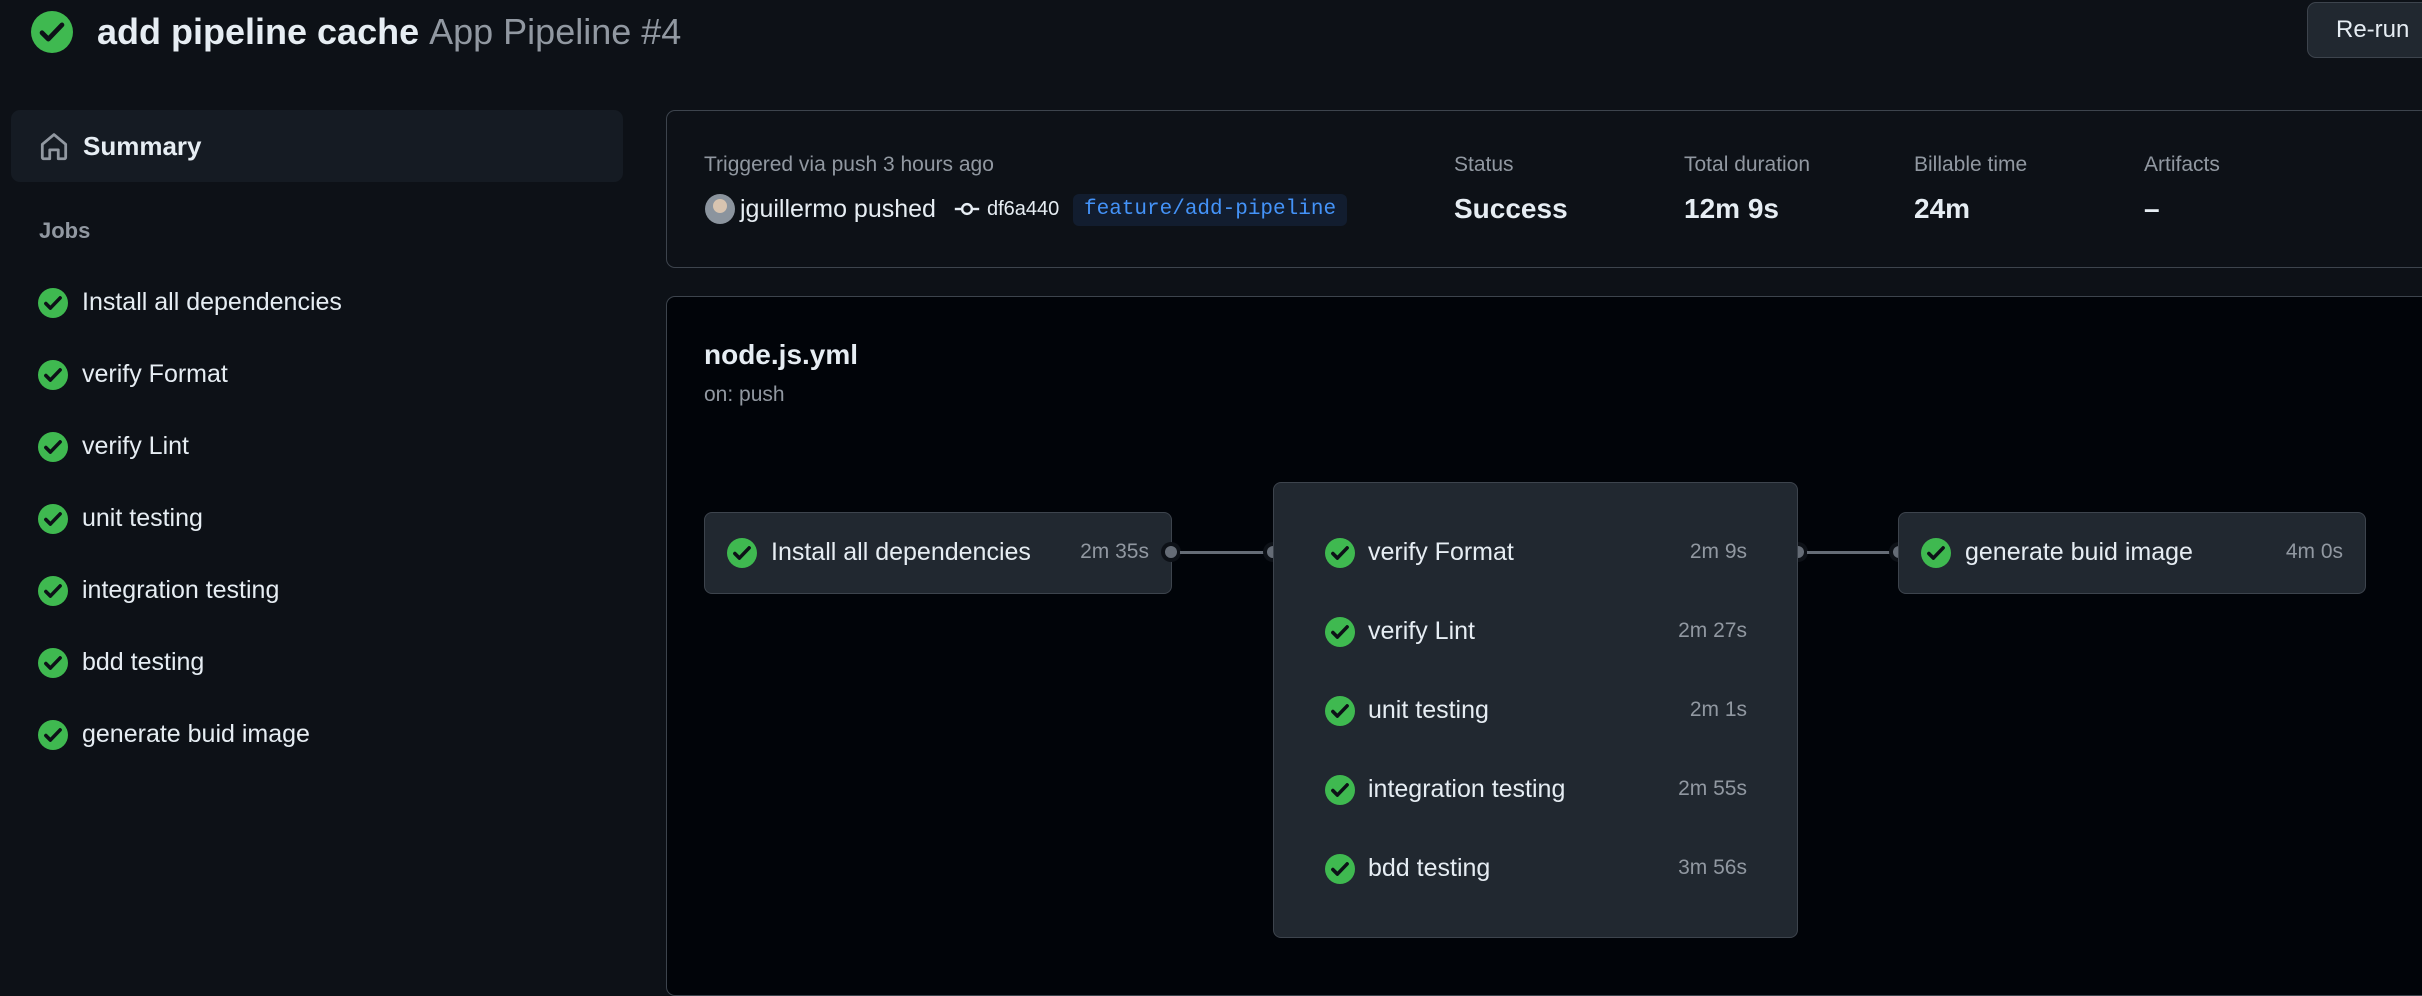 This screenshot has width=2422, height=996. I want to click on billable-label: Billable time, so click(1971, 164).